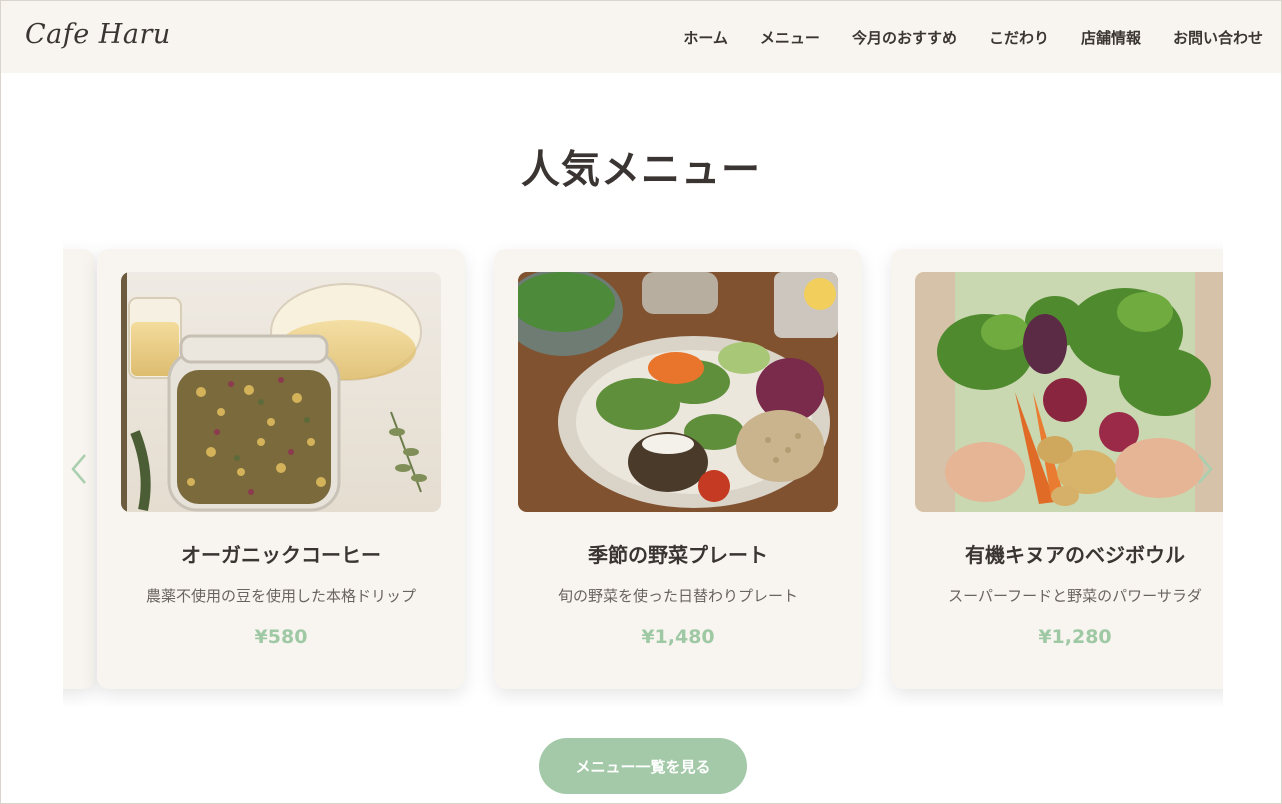 The width and height of the screenshot is (1282, 804). What do you see at coordinates (677, 596) in the screenshot?
I see `menu-card-description: 旬の野菜を使った日替わりプレート` at bounding box center [677, 596].